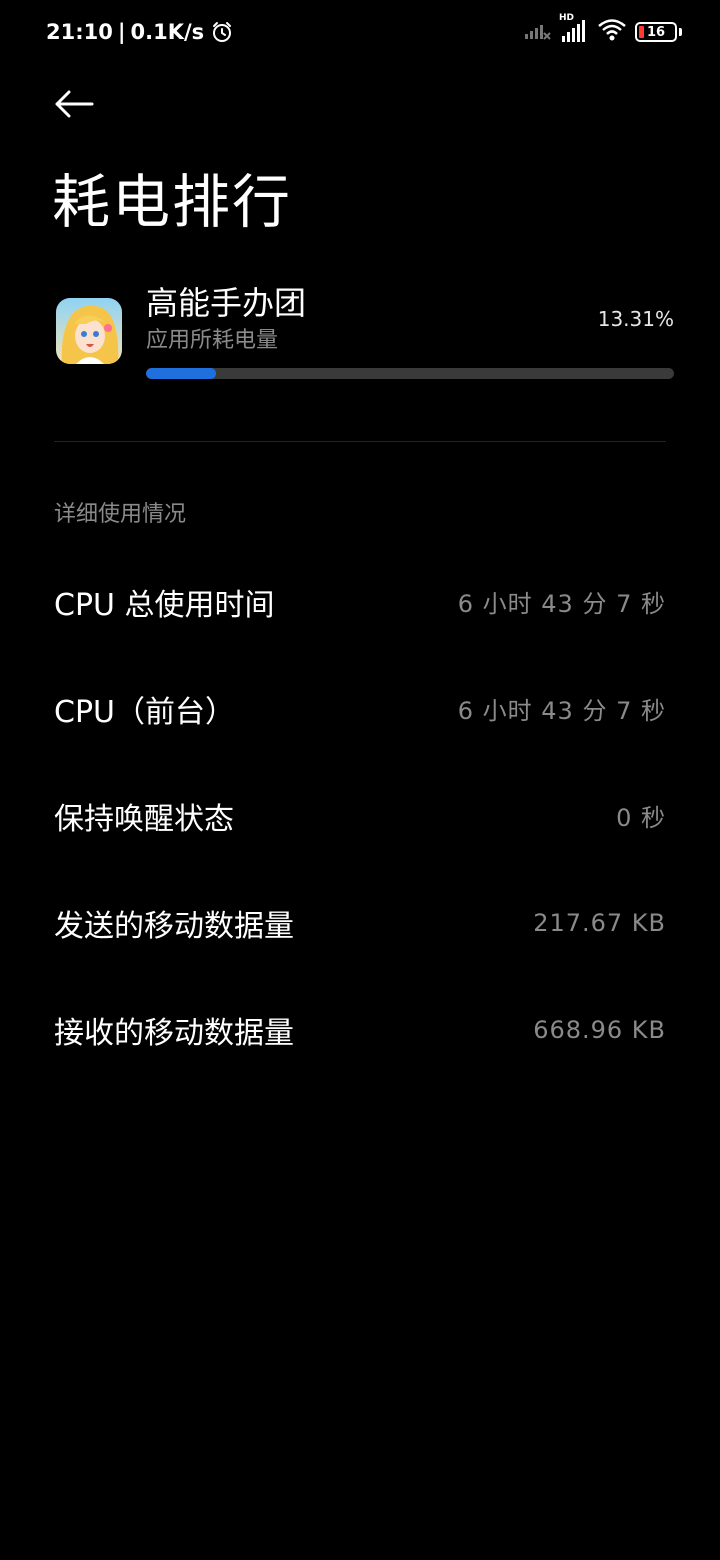 The height and width of the screenshot is (1560, 720). I want to click on battery-level: 16, so click(656, 32).